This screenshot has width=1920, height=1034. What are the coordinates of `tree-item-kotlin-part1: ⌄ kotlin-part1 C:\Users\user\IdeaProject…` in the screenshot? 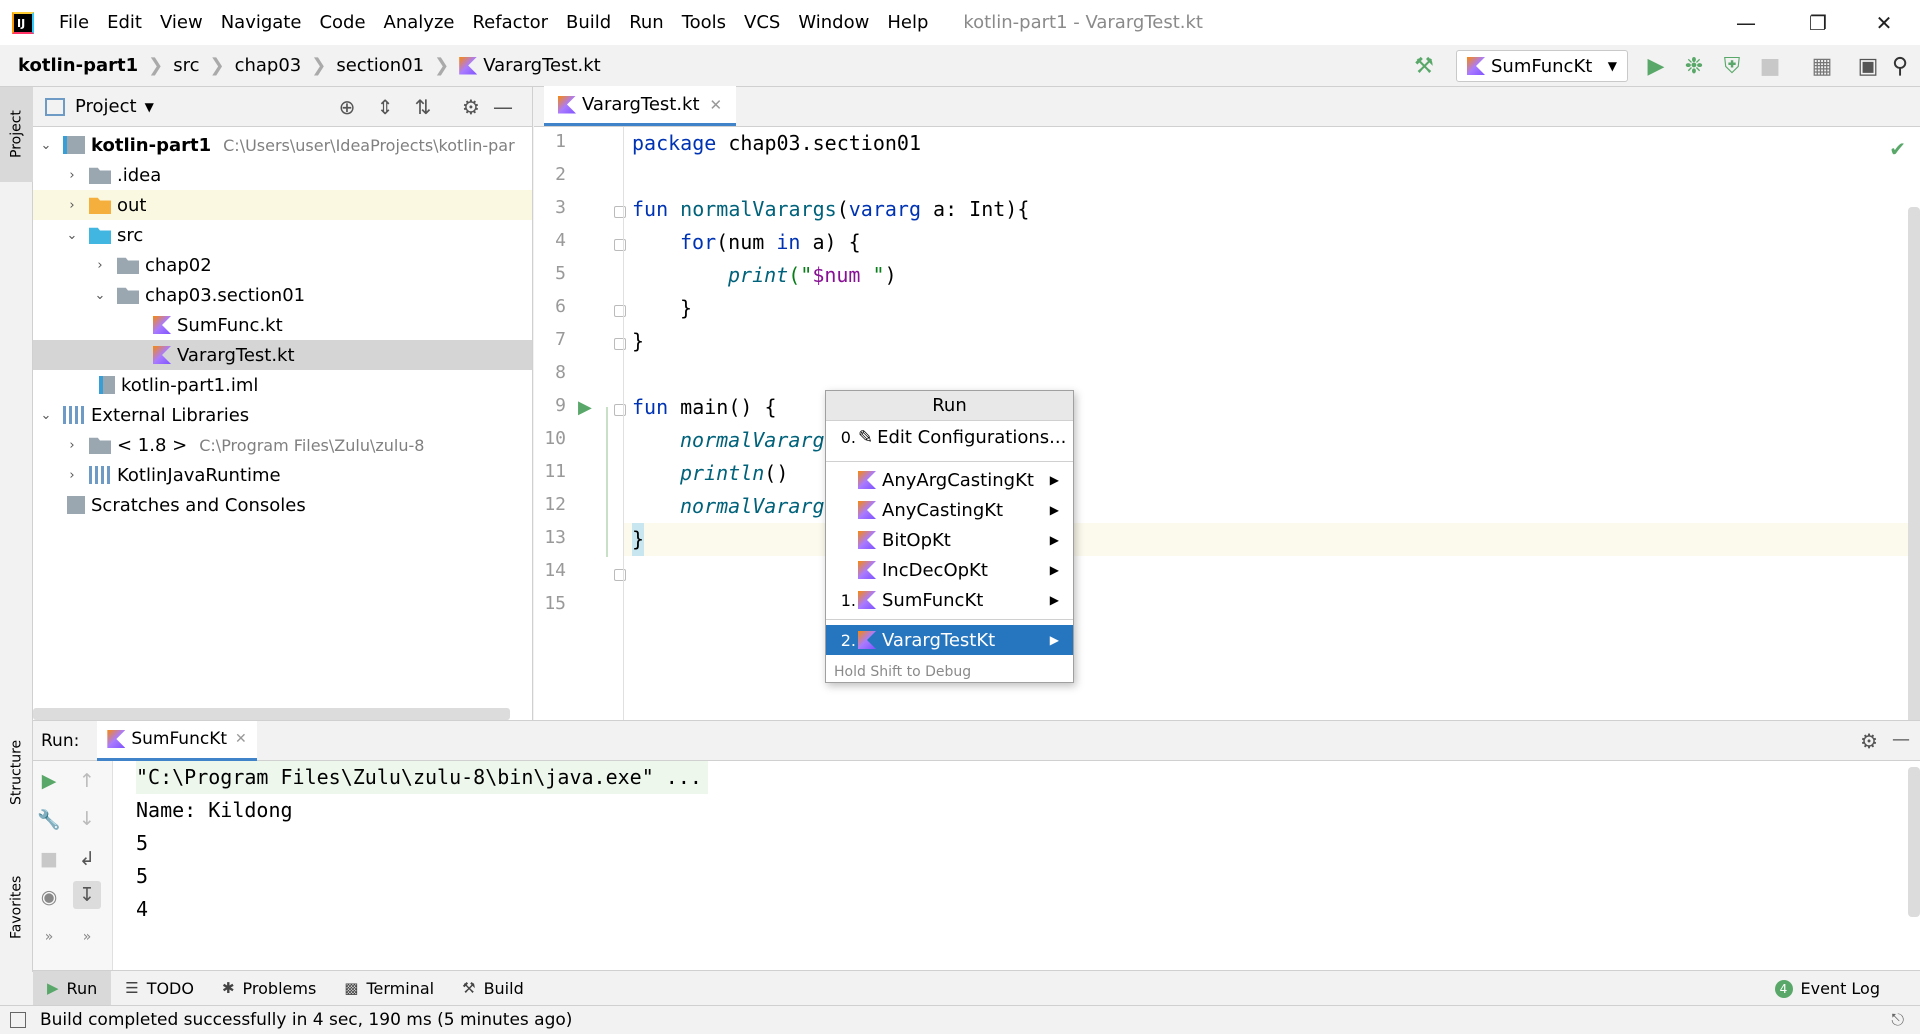 It's located at (282, 145).